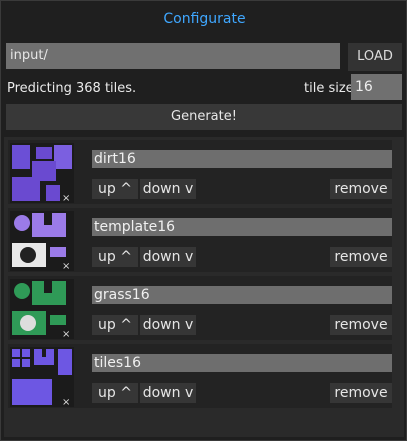 The width and height of the screenshot is (407, 441). What do you see at coordinates (72, 88) in the screenshot?
I see `prediction-status-text: Predicting 368 tiles.` at bounding box center [72, 88].